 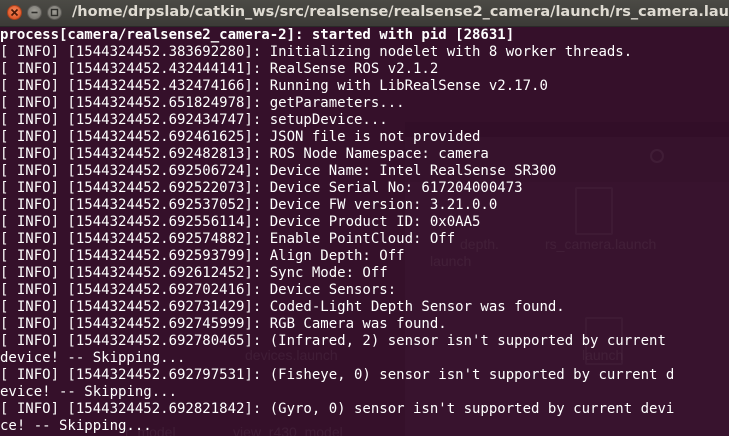 I want to click on close-icon, so click(x=14, y=12).